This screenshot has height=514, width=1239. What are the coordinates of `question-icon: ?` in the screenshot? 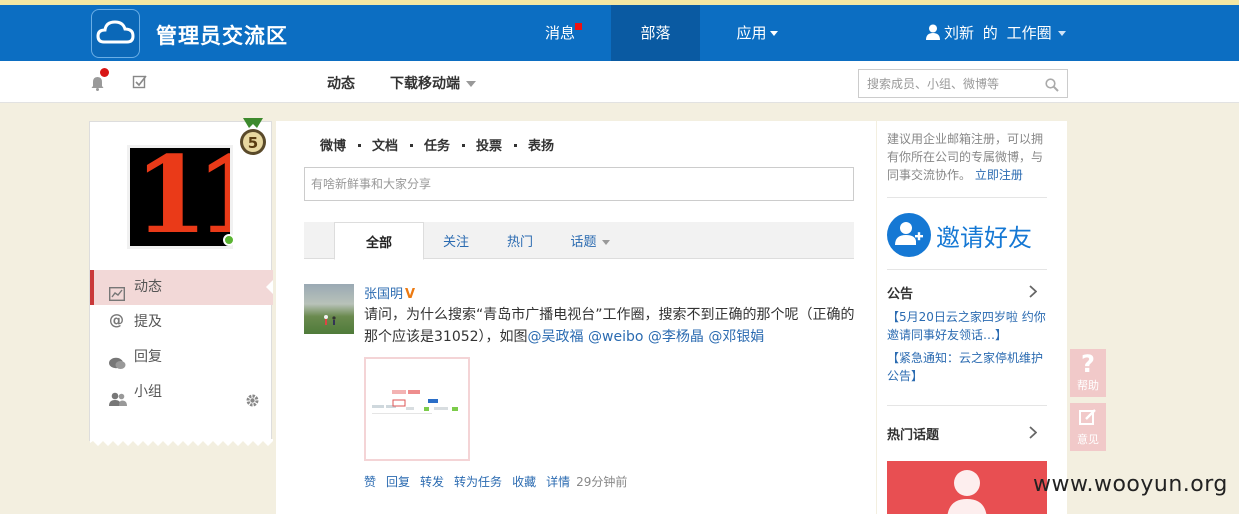 It's located at (1088, 364).